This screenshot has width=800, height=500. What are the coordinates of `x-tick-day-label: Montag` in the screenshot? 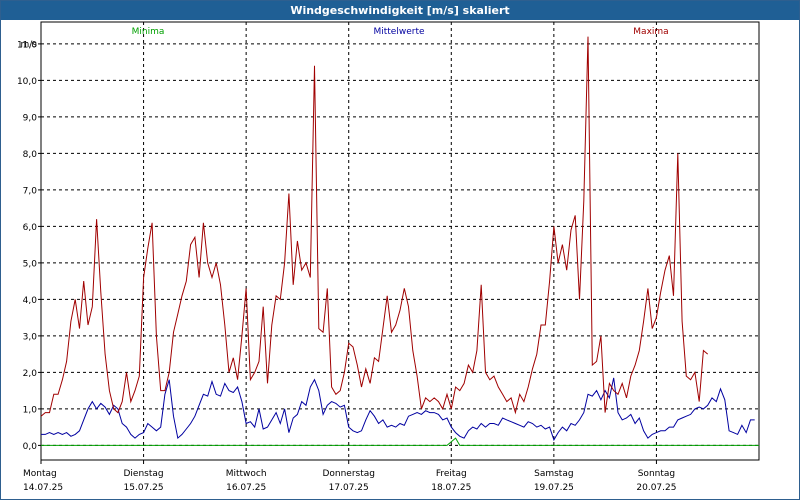 It's located at (40, 474).